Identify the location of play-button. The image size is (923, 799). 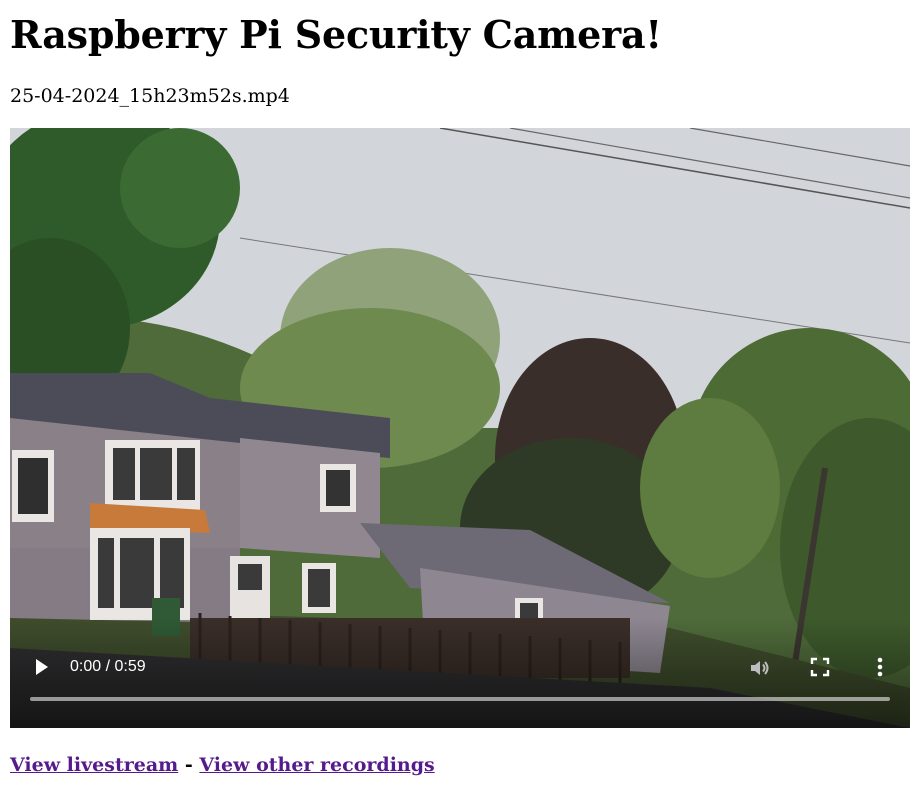
(41, 667).